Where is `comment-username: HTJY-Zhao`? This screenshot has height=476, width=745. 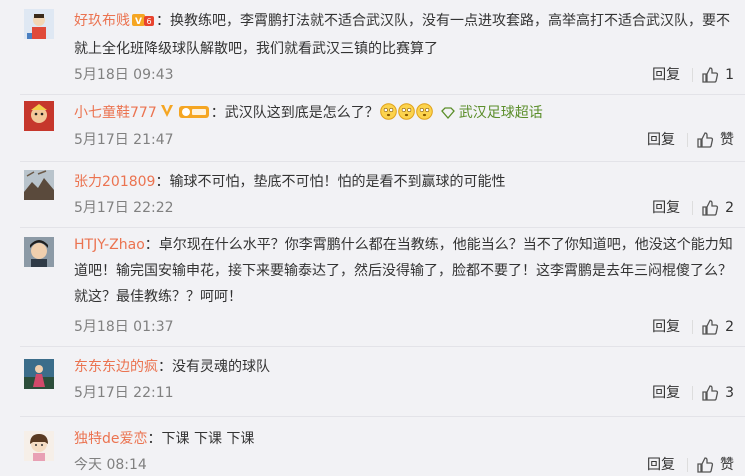
comment-username: HTJY-Zhao is located at coordinates (109, 245).